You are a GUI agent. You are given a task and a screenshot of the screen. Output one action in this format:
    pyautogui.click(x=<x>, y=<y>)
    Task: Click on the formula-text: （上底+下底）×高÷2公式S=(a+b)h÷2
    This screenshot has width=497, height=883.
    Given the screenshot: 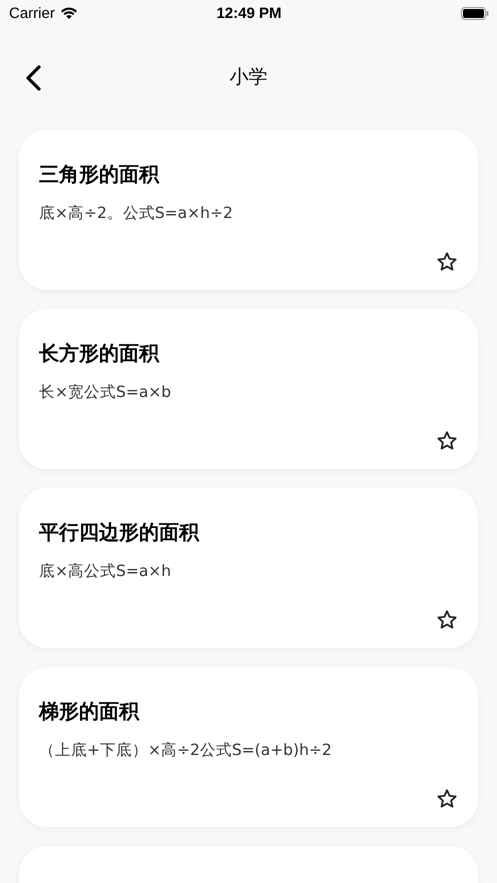 What is the action you would take?
    pyautogui.click(x=186, y=750)
    